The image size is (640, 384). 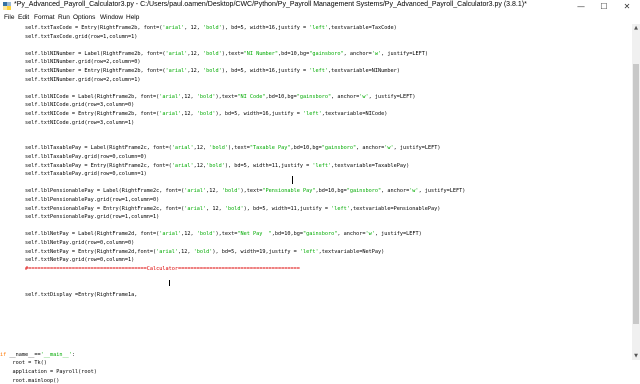 I want to click on code-token: ,textvariable=TaxCode), so click(x=362, y=28).